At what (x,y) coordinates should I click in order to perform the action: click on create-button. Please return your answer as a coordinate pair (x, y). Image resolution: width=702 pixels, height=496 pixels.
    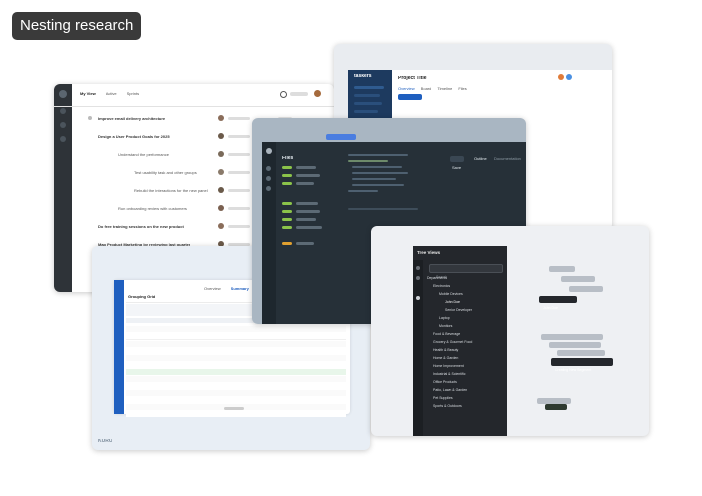
    Looking at the image, I should click on (341, 137).